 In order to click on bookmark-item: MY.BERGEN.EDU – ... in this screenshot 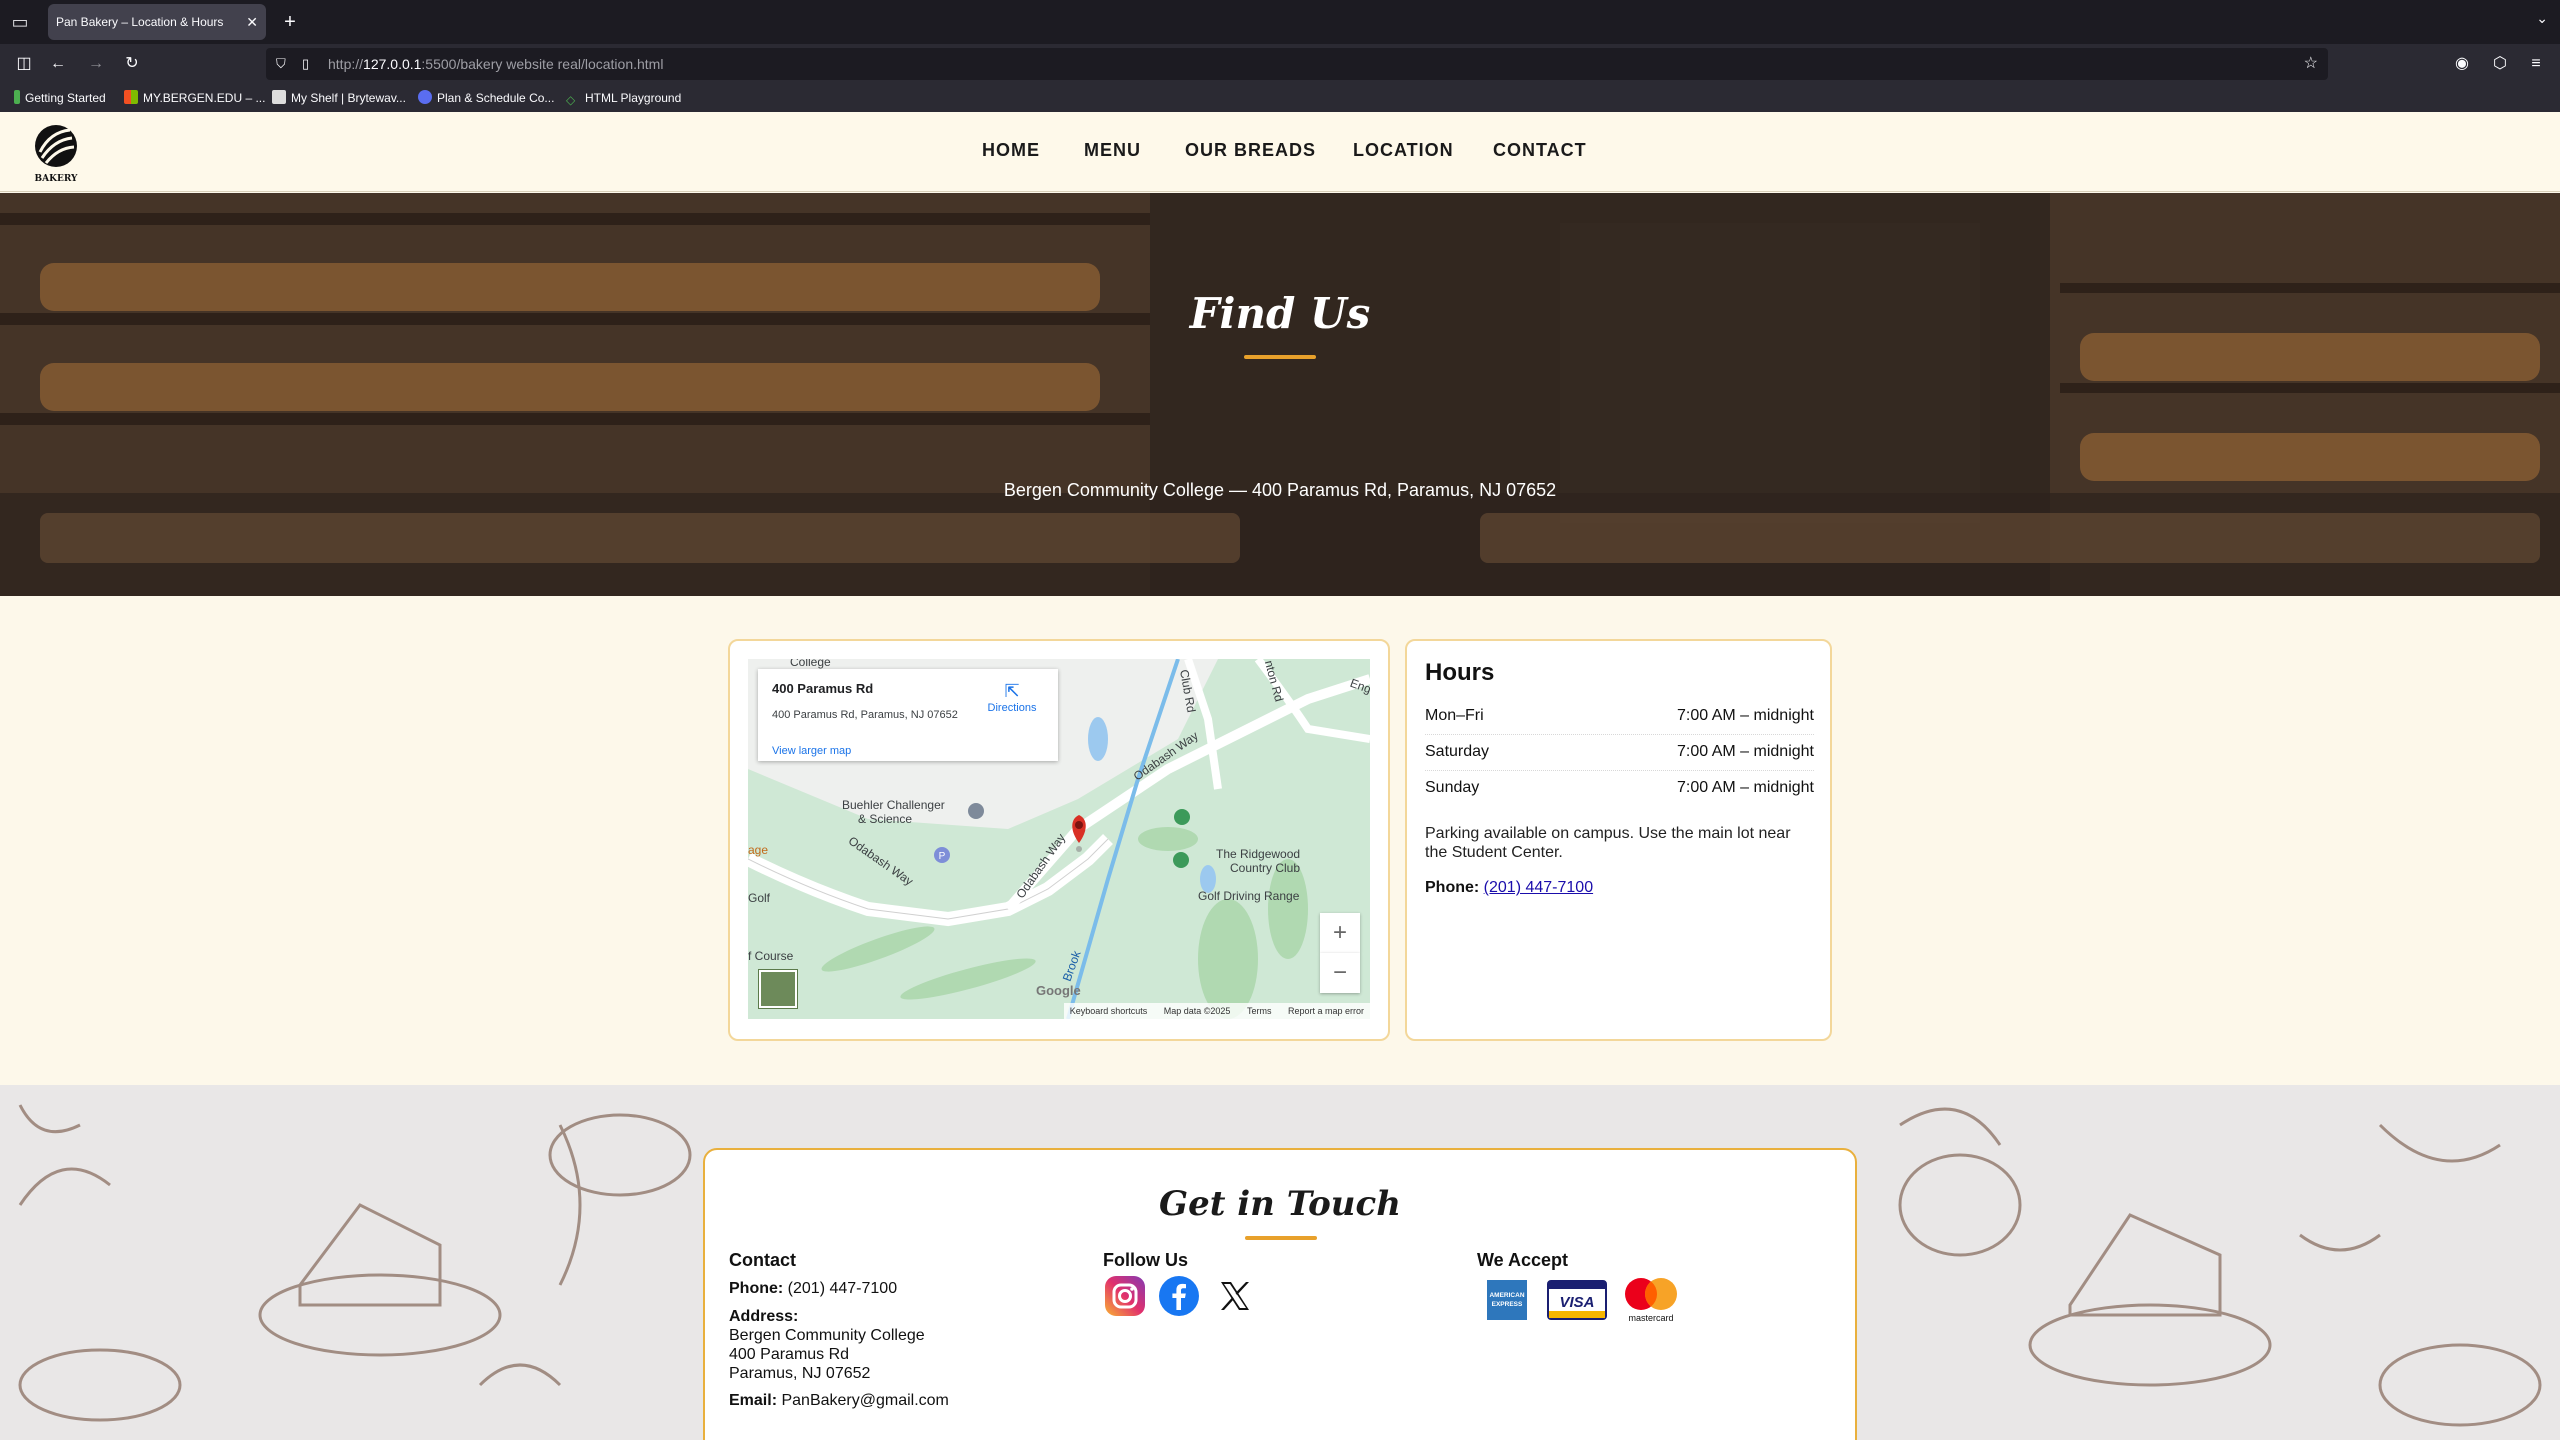, I will do `click(194, 98)`.